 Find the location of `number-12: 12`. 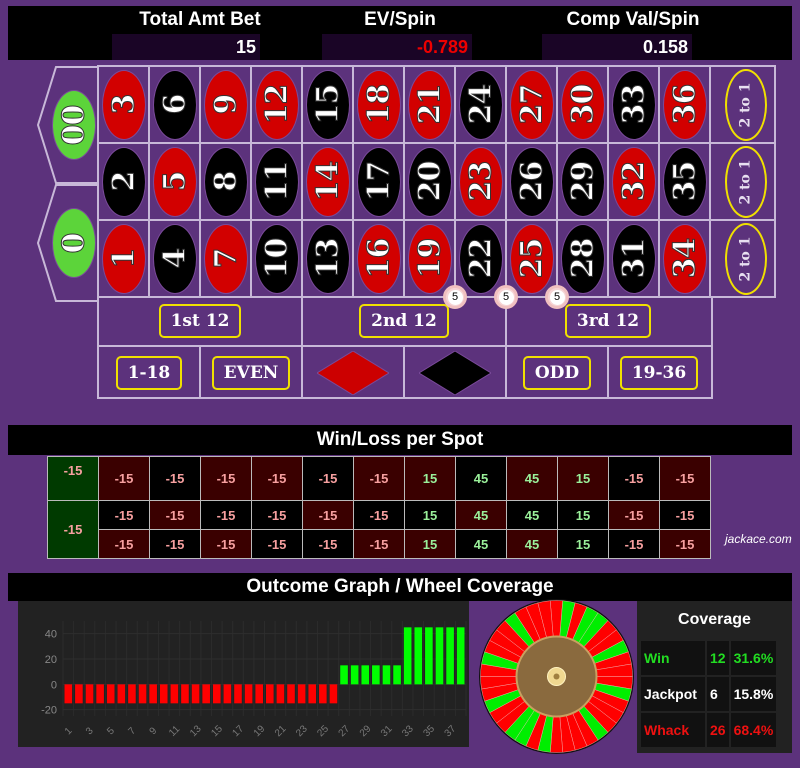

number-12: 12 is located at coordinates (276, 104).